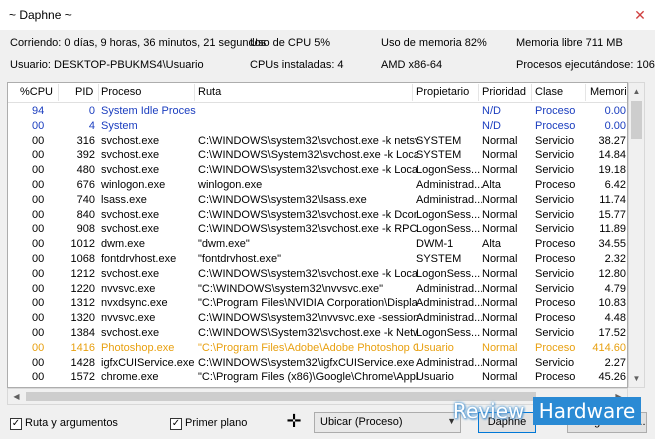  I want to click on primer-plano-label: Primer plano, so click(216, 423).